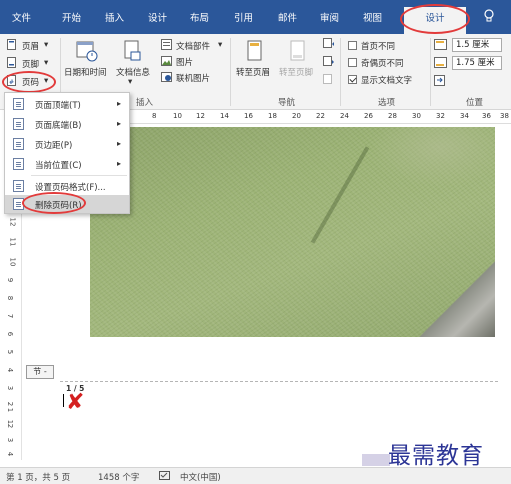 Image resolution: width=511 pixels, height=484 pixels. What do you see at coordinates (63, 400) in the screenshot?
I see `text-cursor` at bounding box center [63, 400].